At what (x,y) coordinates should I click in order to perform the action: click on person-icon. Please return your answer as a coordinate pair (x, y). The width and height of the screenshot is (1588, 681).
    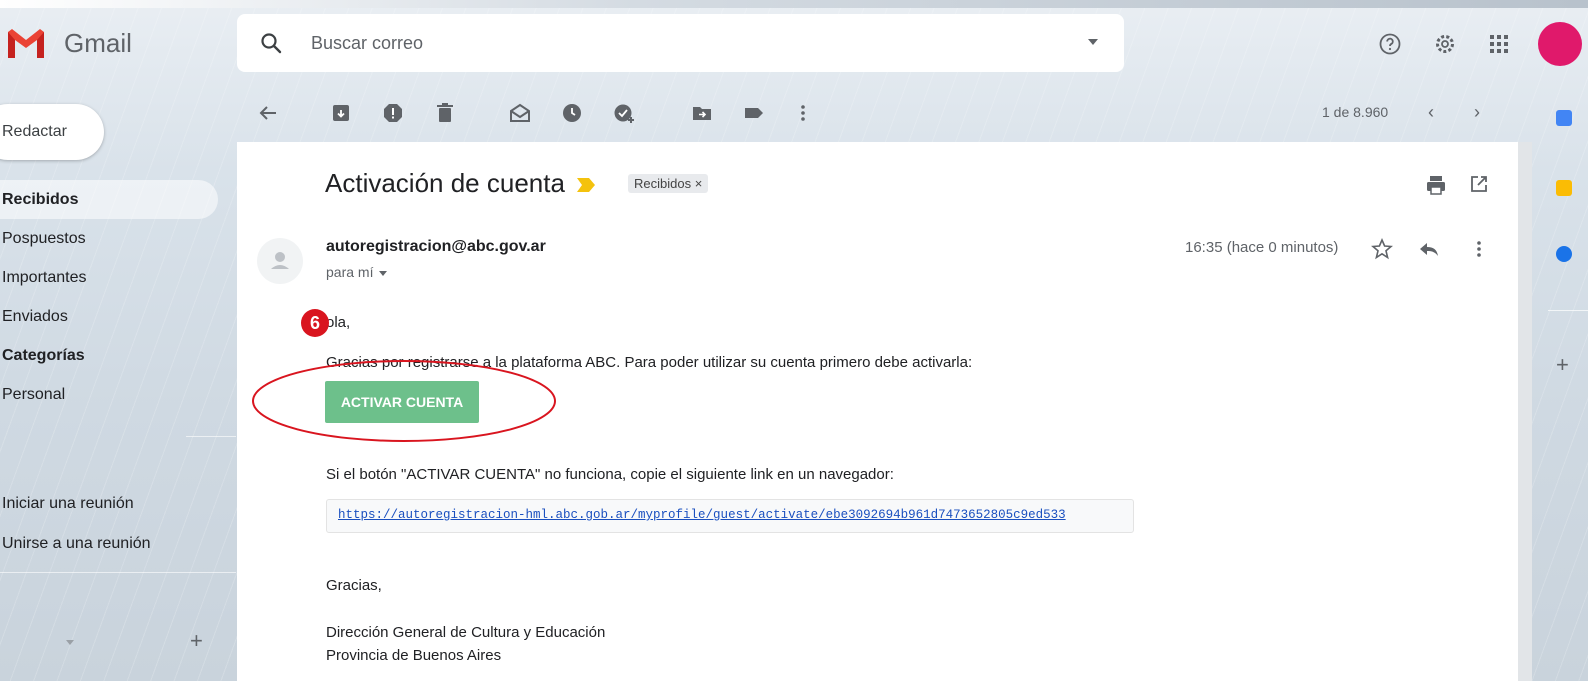
    Looking at the image, I should click on (280, 260).